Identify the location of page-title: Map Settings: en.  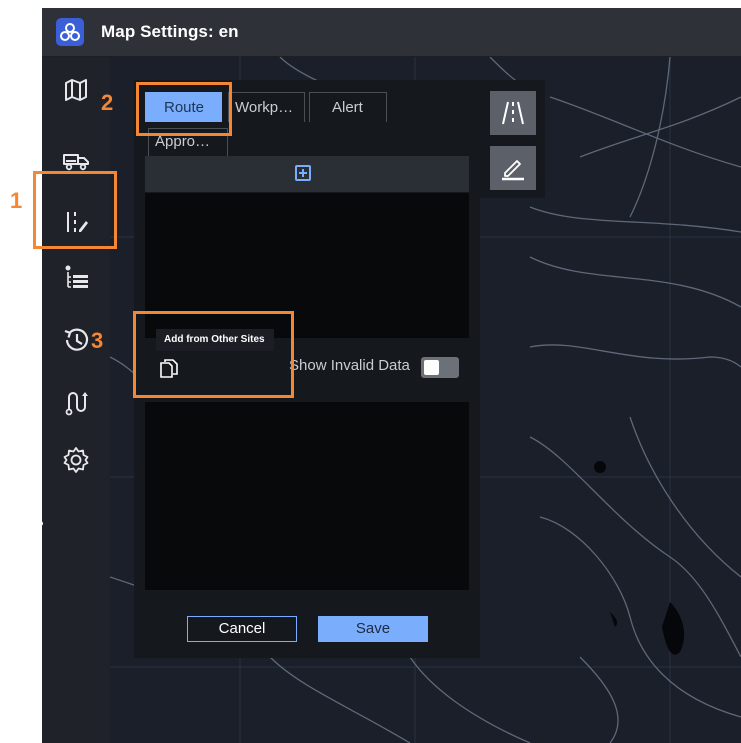
(170, 31).